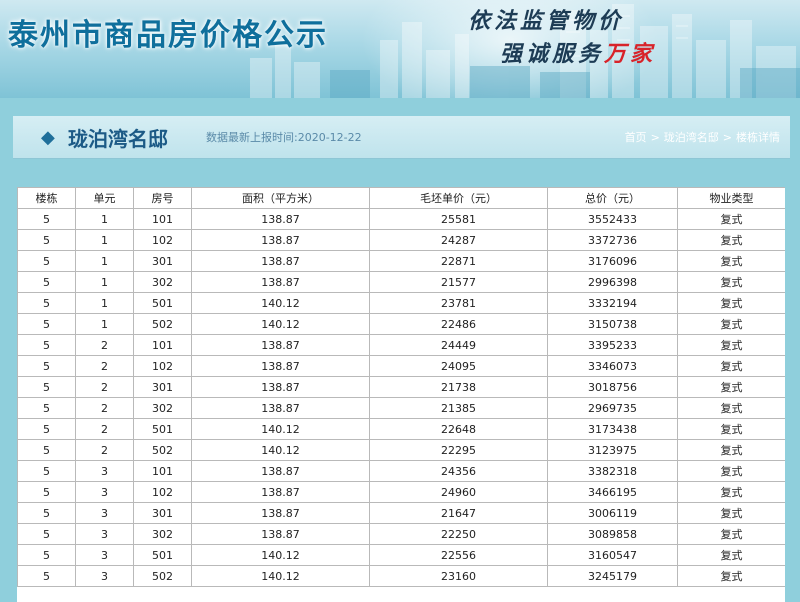 This screenshot has height=602, width=800. Describe the element at coordinates (280, 198) in the screenshot. I see `column-header-area: 面积（平方米）` at that location.